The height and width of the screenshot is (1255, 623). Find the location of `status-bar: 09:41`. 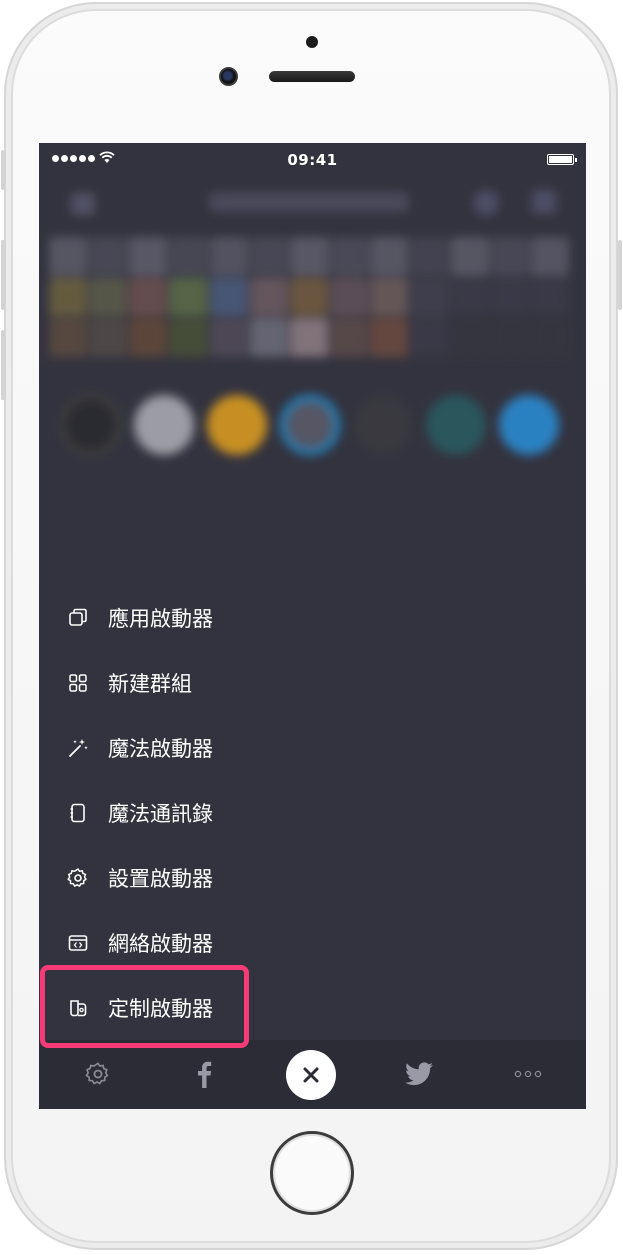

status-bar: 09:41 is located at coordinates (312, 159).